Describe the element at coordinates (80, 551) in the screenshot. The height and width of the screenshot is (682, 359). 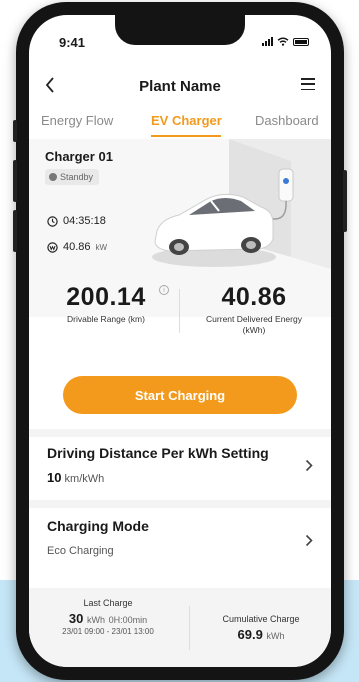
I see `charging-mode-value: Eco Charging` at that location.